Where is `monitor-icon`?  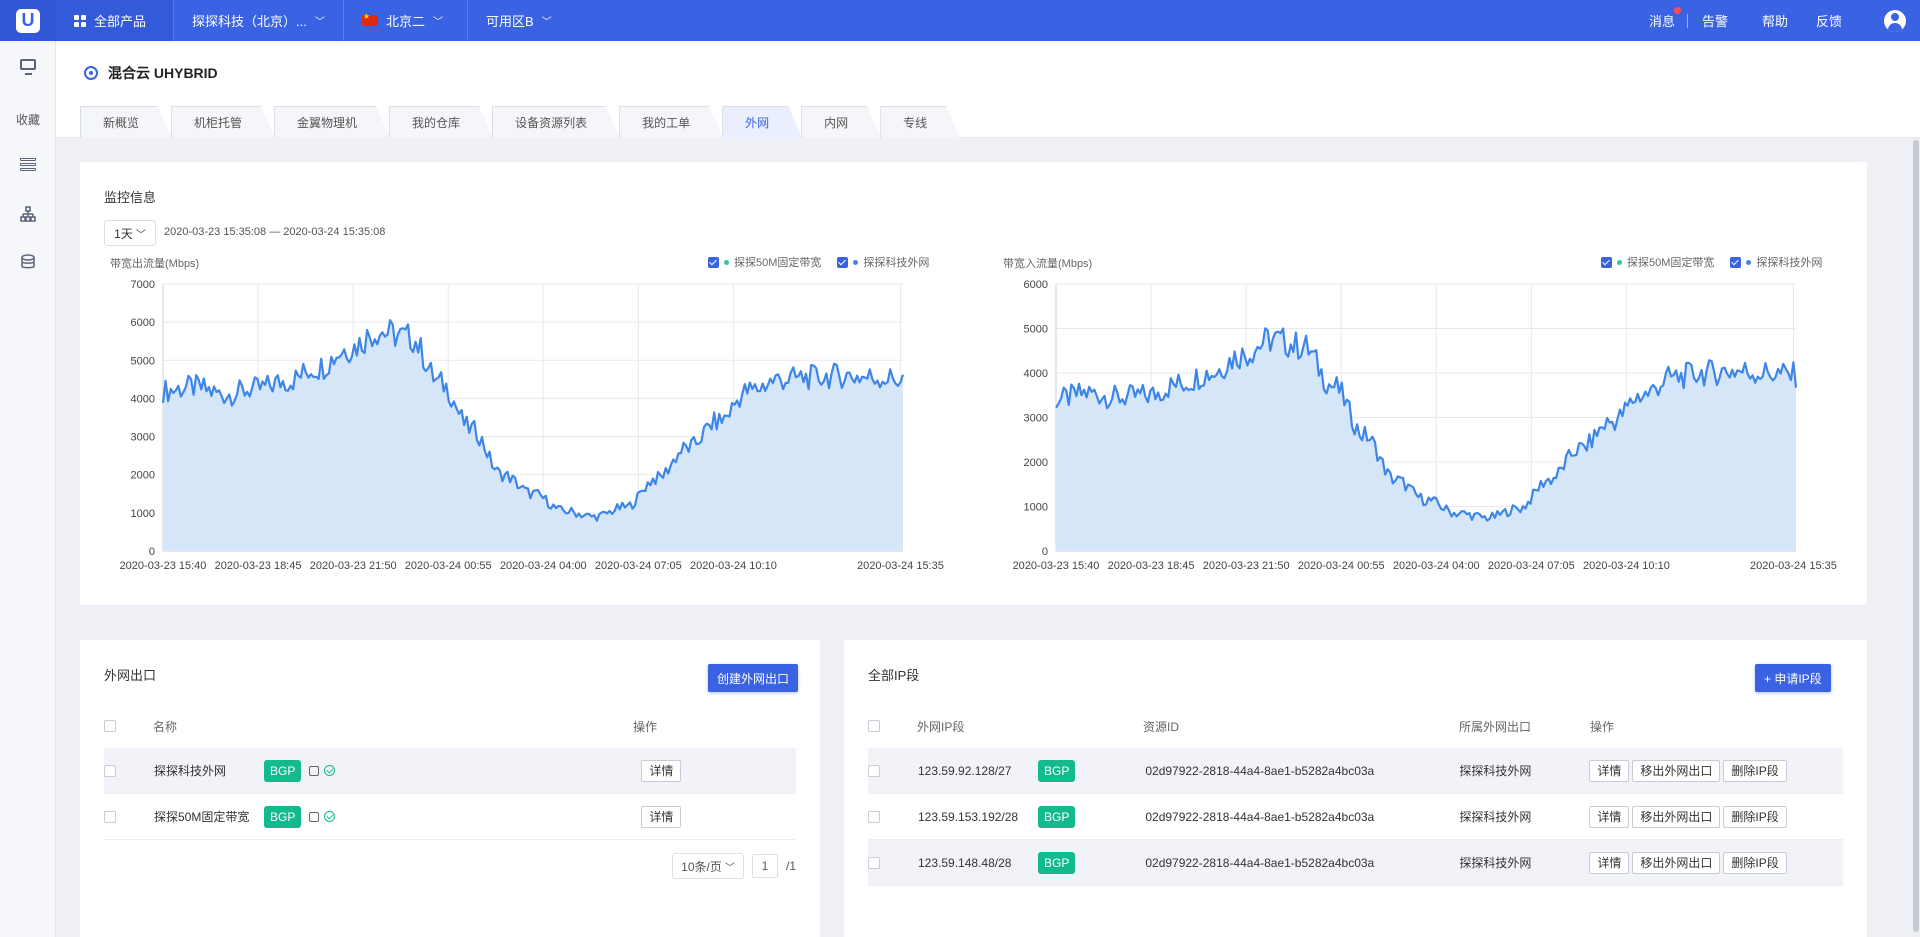
monitor-icon is located at coordinates (28, 67).